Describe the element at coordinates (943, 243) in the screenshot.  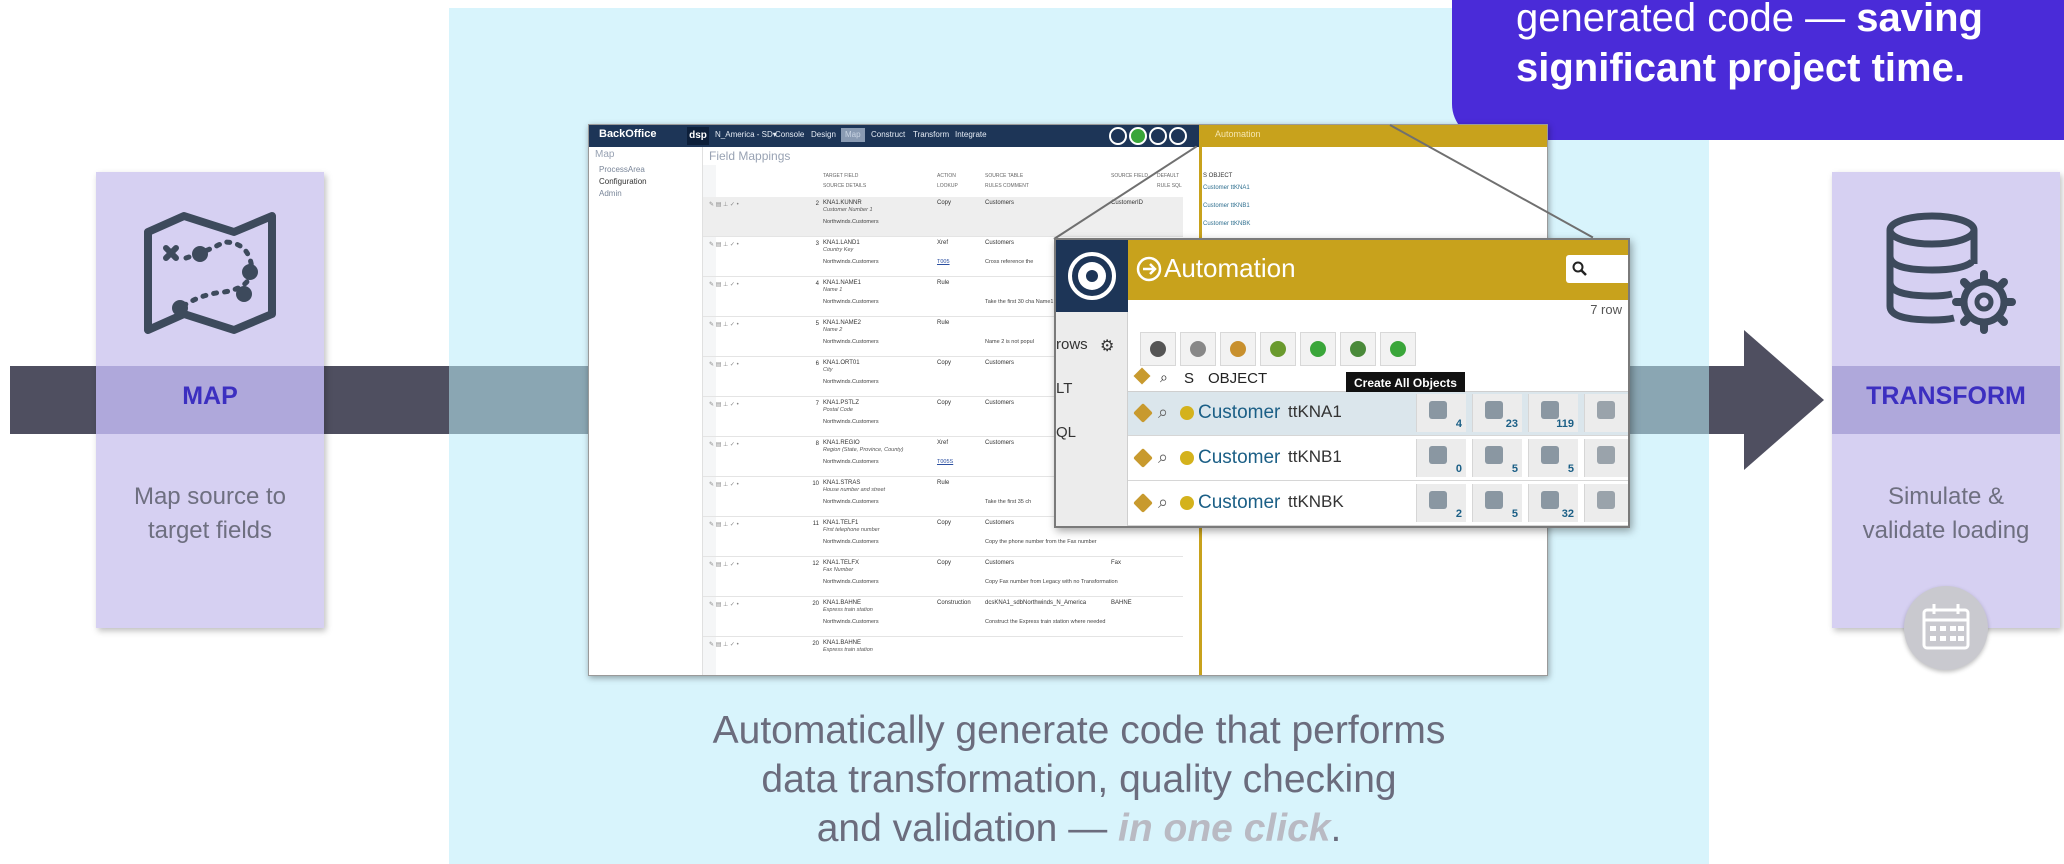
I see `action: Xref` at that location.